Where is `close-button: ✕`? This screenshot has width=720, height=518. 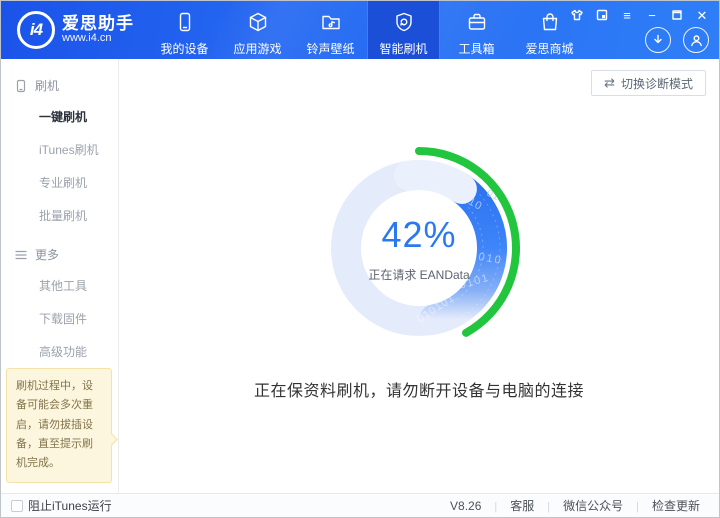 close-button: ✕ is located at coordinates (702, 15).